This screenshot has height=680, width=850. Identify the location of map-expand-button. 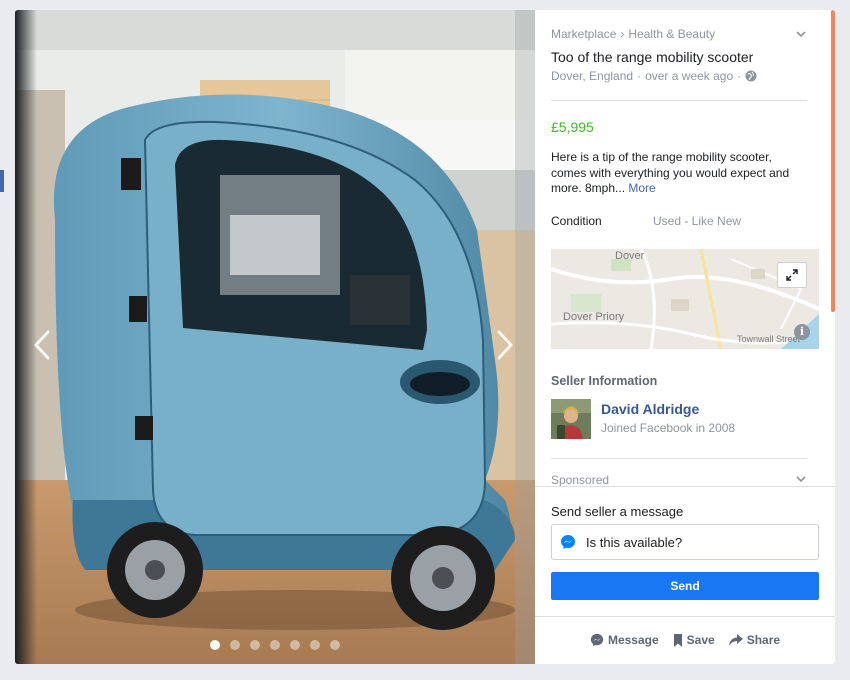
(792, 275).